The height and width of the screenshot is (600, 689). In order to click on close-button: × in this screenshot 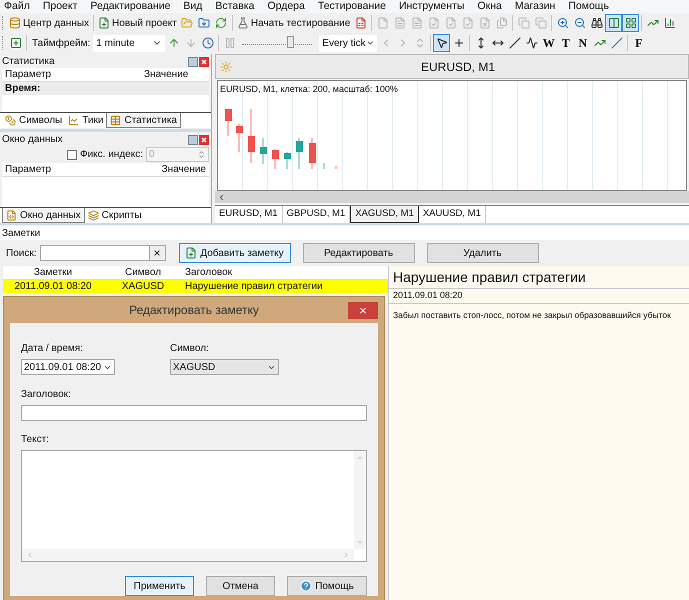, I will do `click(363, 310)`.